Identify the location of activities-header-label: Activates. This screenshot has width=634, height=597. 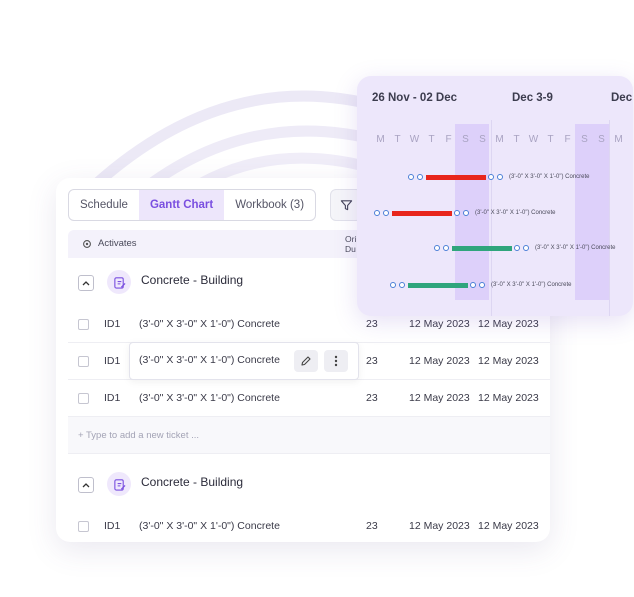
(117, 243).